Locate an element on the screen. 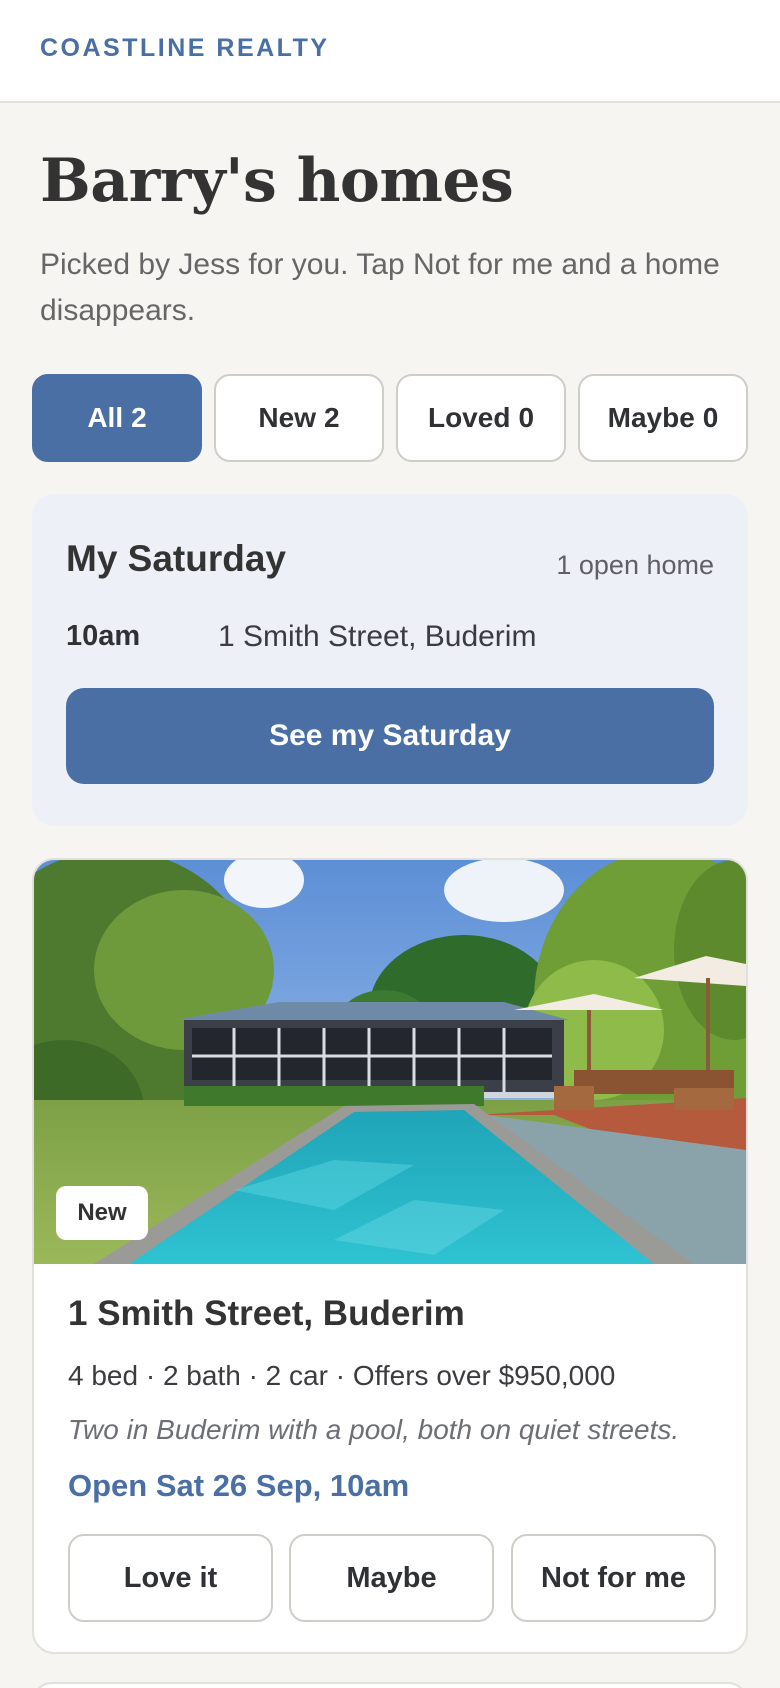 The width and height of the screenshot is (780, 1688). inspection-address: 1 Smith Street, Buderim is located at coordinates (377, 636).